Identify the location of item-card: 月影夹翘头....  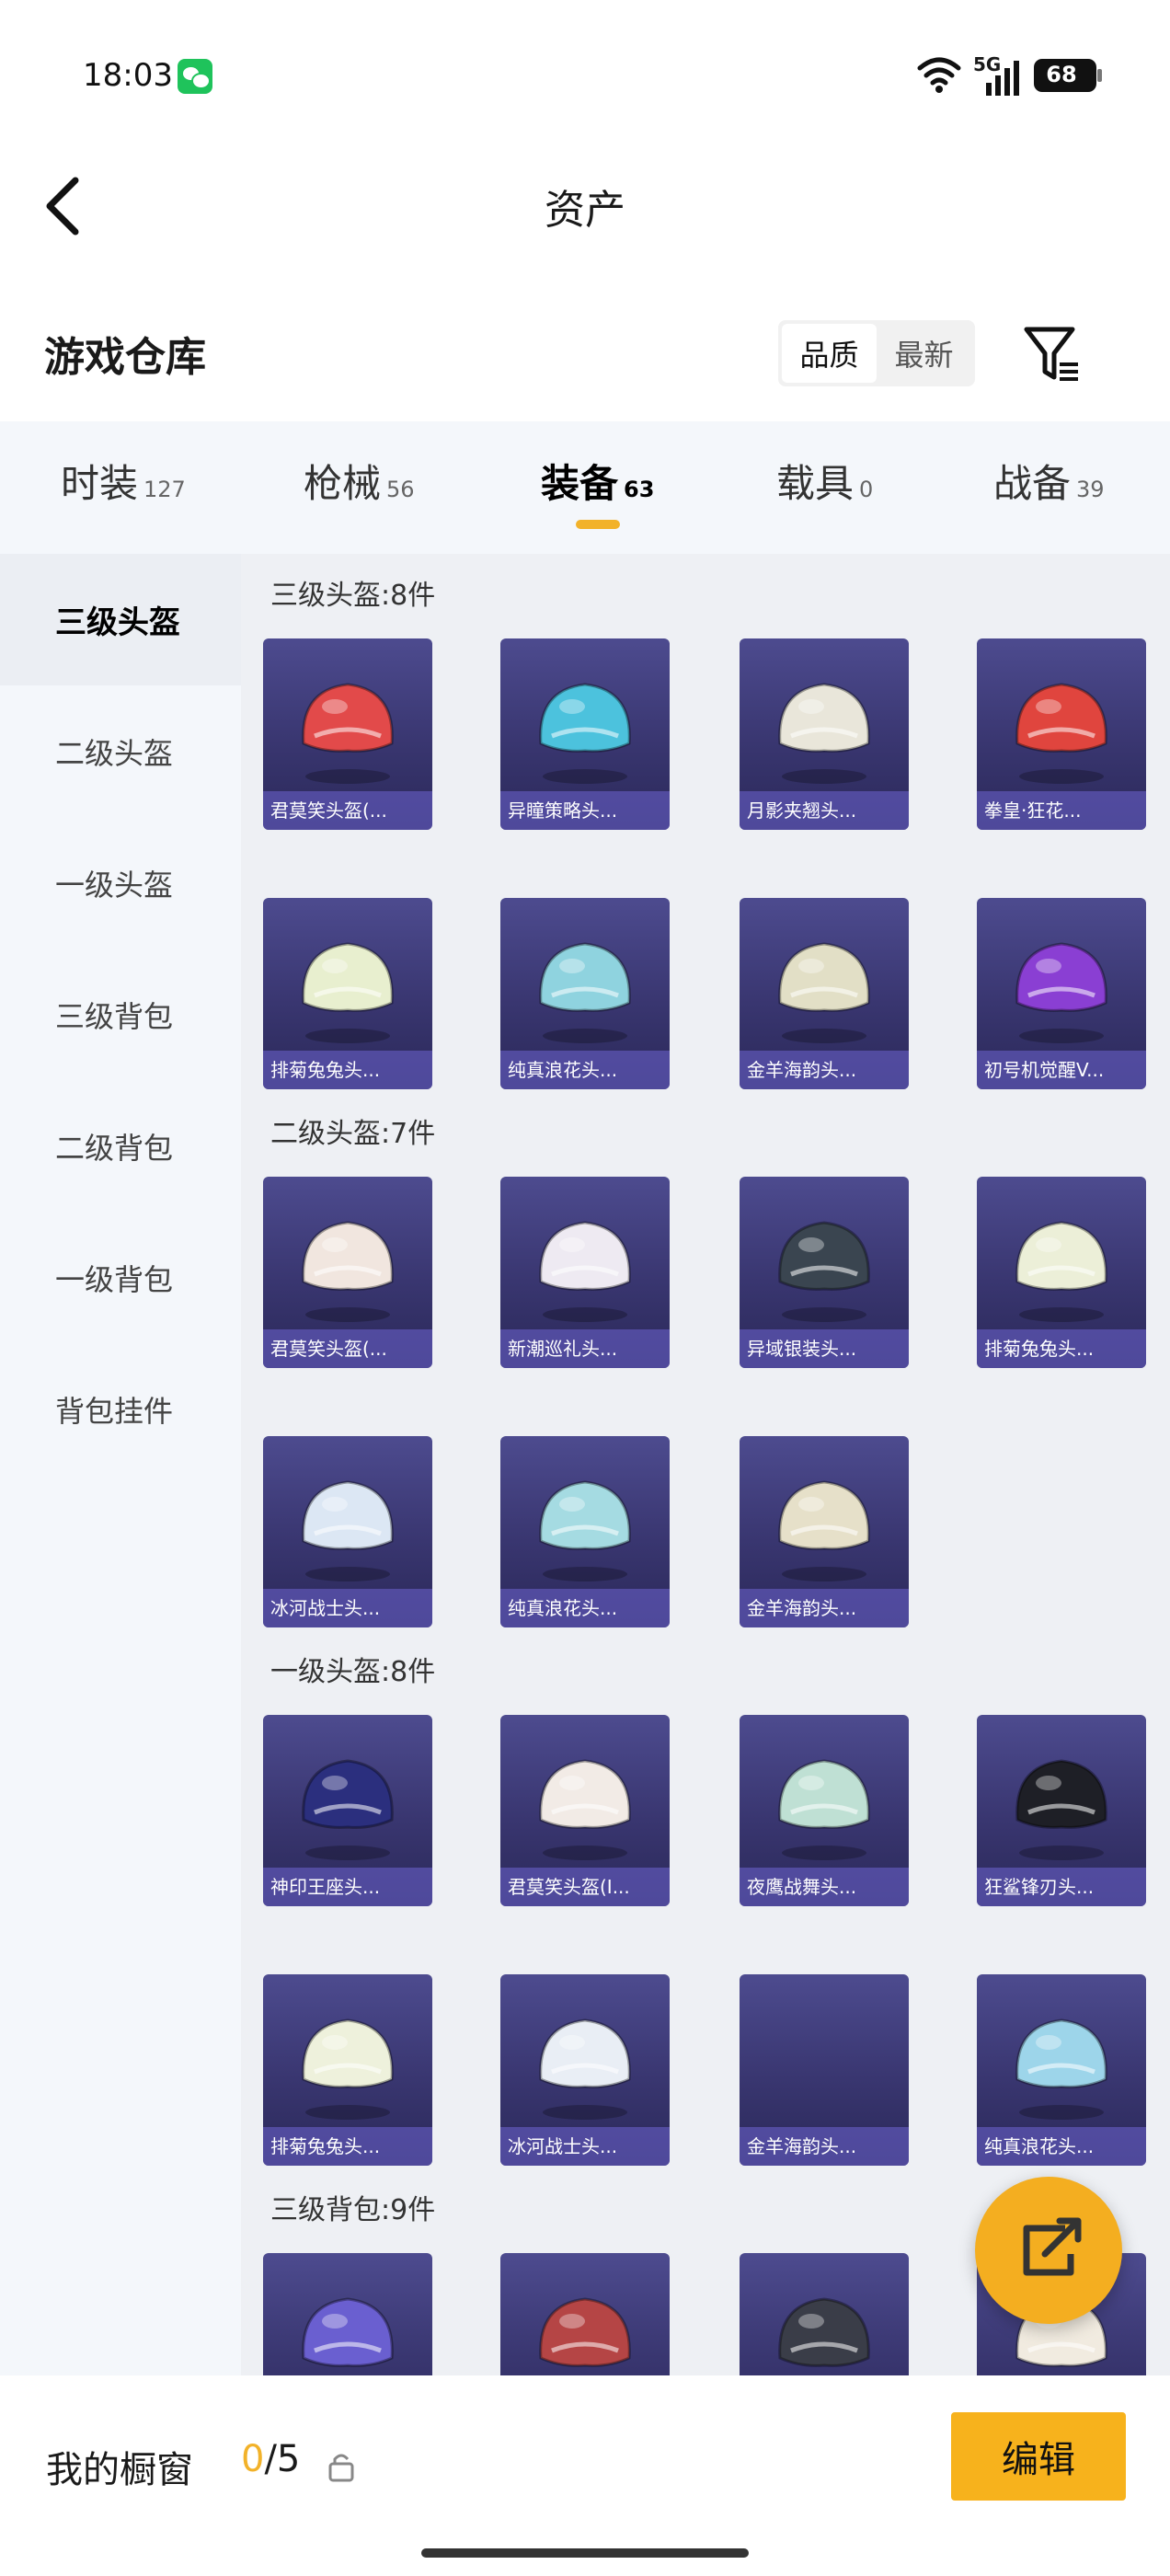
(824, 734).